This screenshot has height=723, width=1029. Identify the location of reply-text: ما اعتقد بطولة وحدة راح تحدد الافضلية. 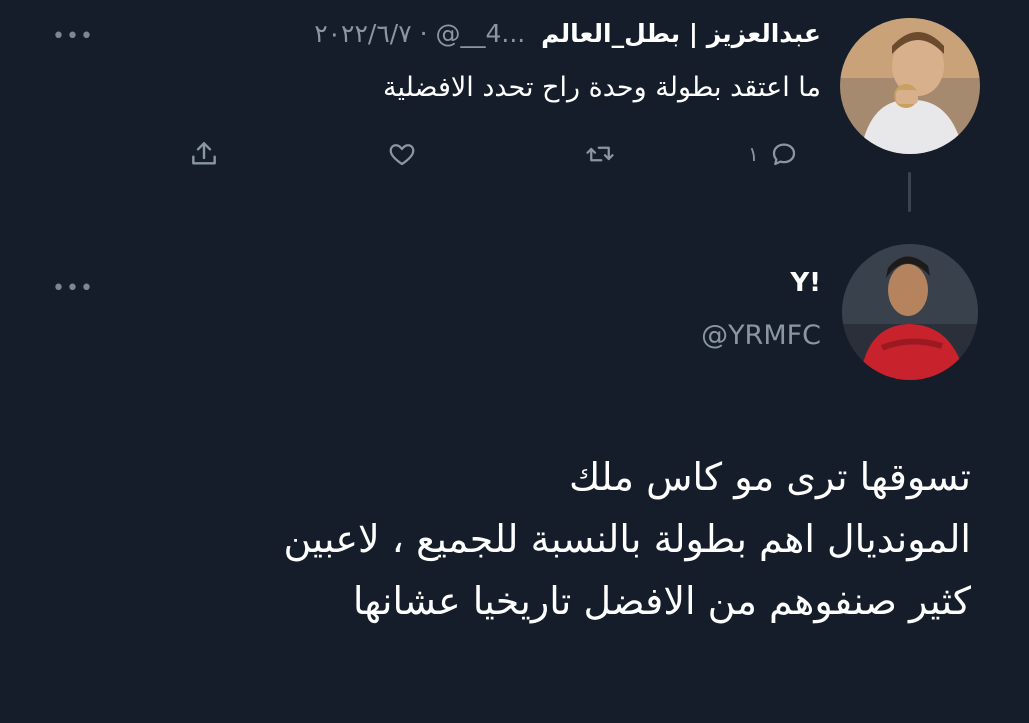
(601, 87).